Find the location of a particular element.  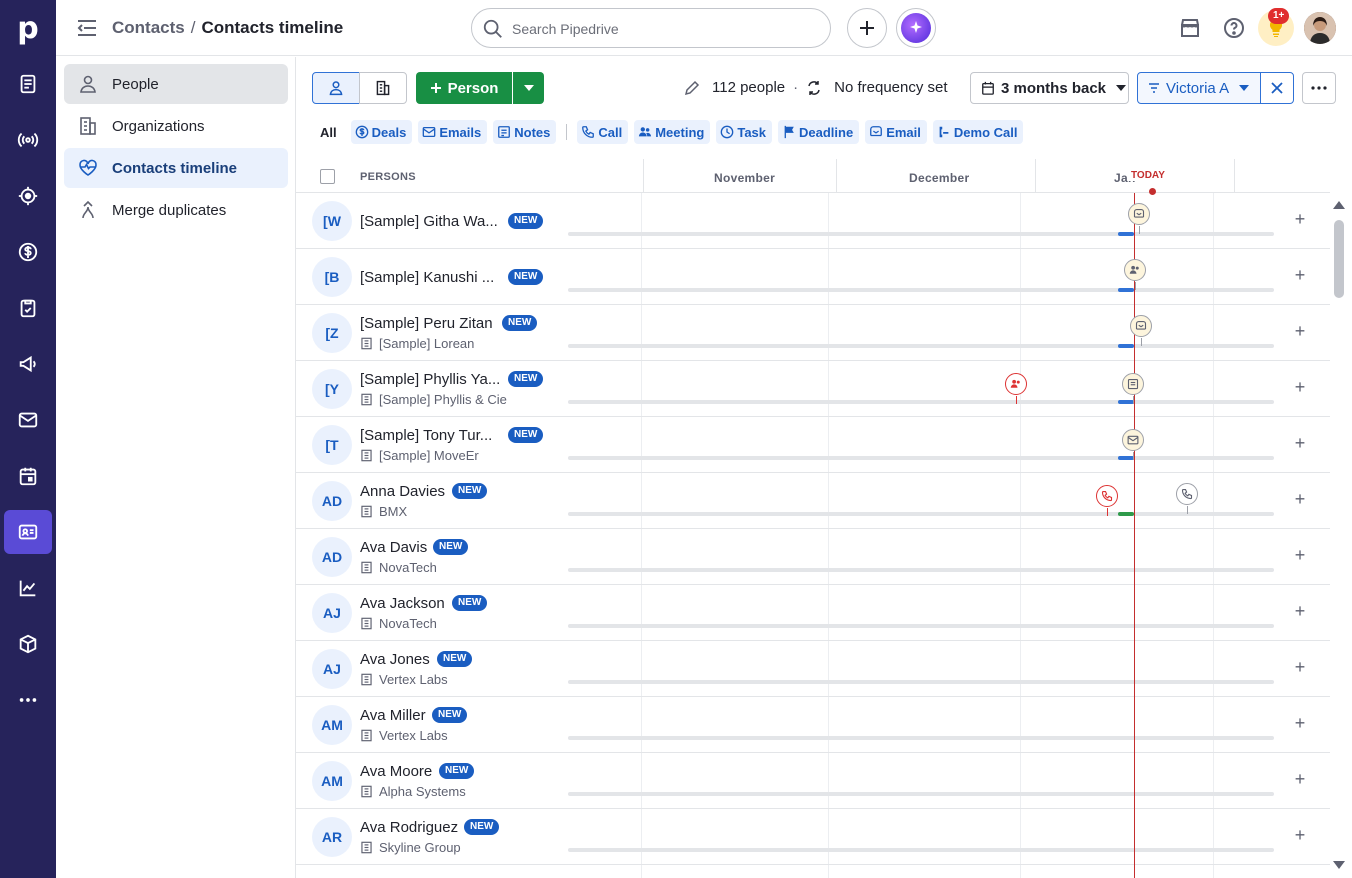

chip-notes: Notes is located at coordinates (525, 132).